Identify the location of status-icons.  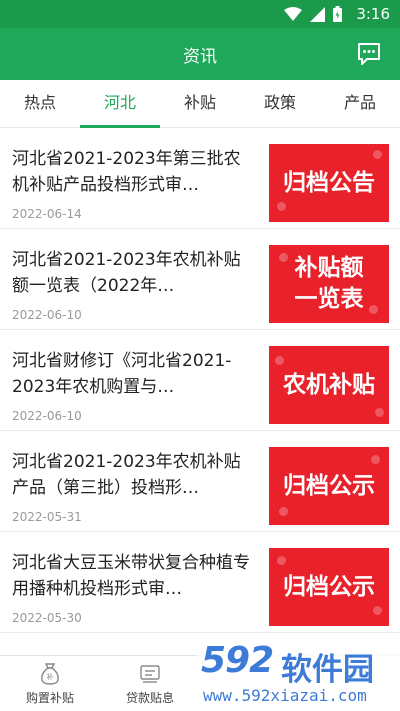
(313, 14).